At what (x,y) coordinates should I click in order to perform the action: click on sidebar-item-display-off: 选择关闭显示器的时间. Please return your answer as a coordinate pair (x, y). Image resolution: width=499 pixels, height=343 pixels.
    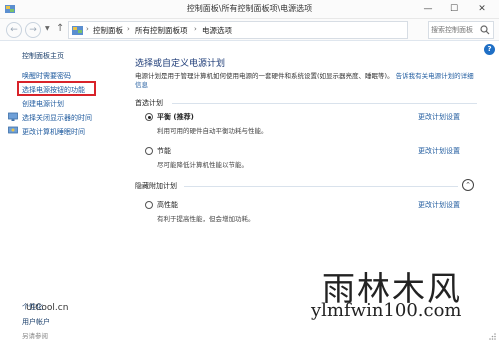
    Looking at the image, I should click on (57, 118).